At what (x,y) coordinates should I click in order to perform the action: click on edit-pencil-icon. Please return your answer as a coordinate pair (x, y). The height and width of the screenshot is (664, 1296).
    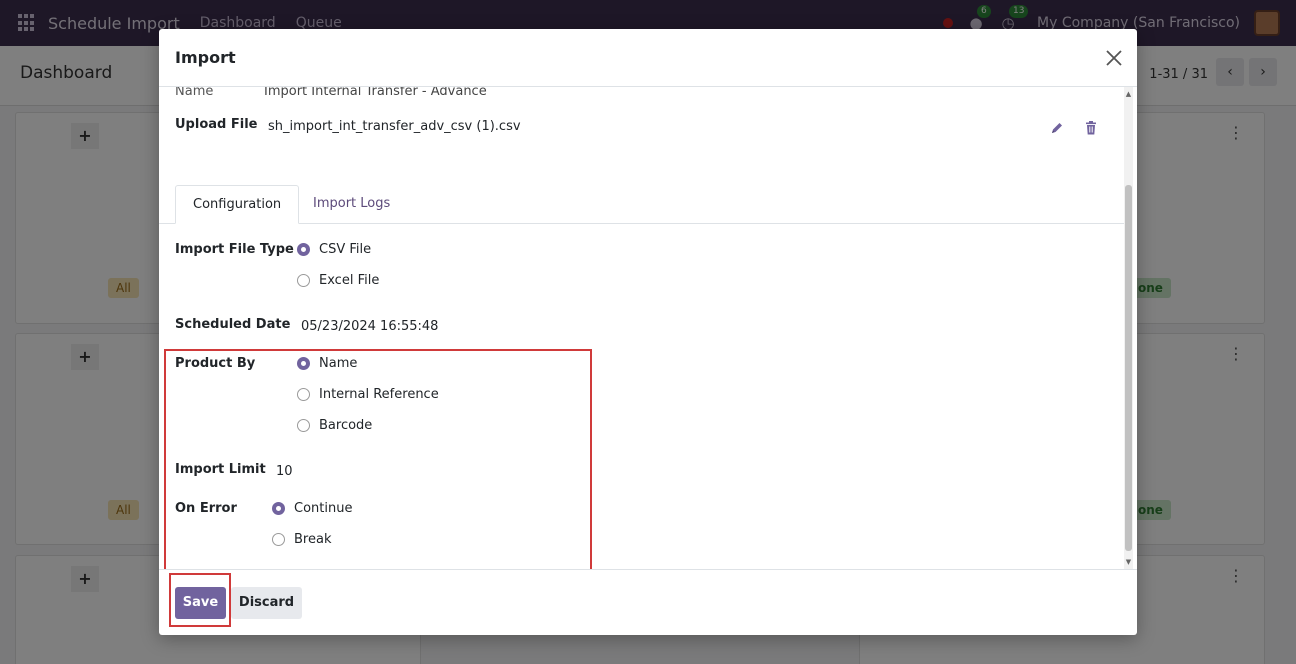
    Looking at the image, I should click on (1057, 128).